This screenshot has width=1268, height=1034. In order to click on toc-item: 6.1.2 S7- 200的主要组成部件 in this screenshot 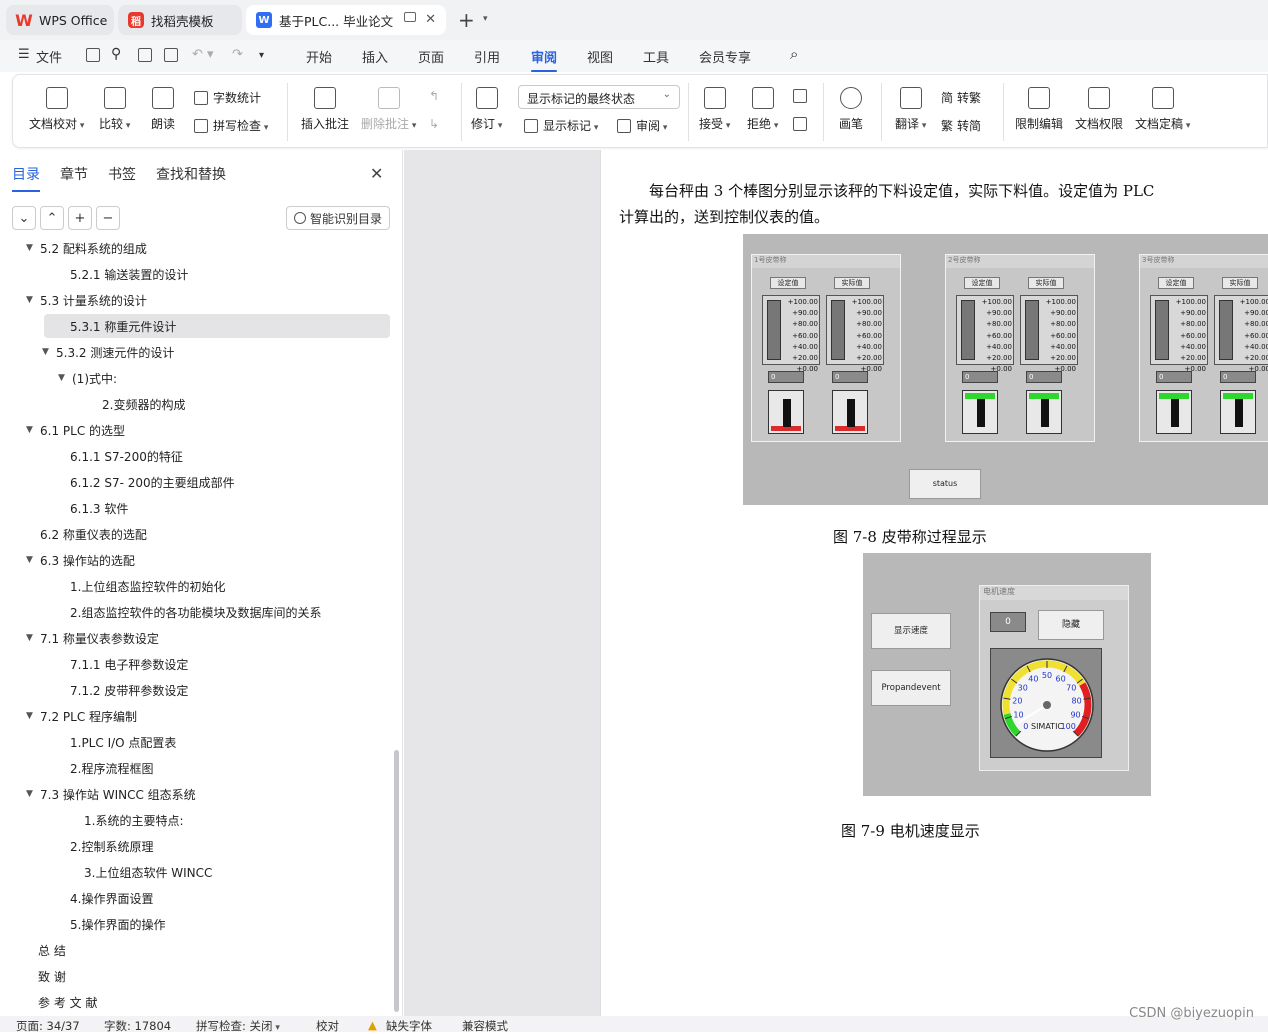, I will do `click(152, 482)`.